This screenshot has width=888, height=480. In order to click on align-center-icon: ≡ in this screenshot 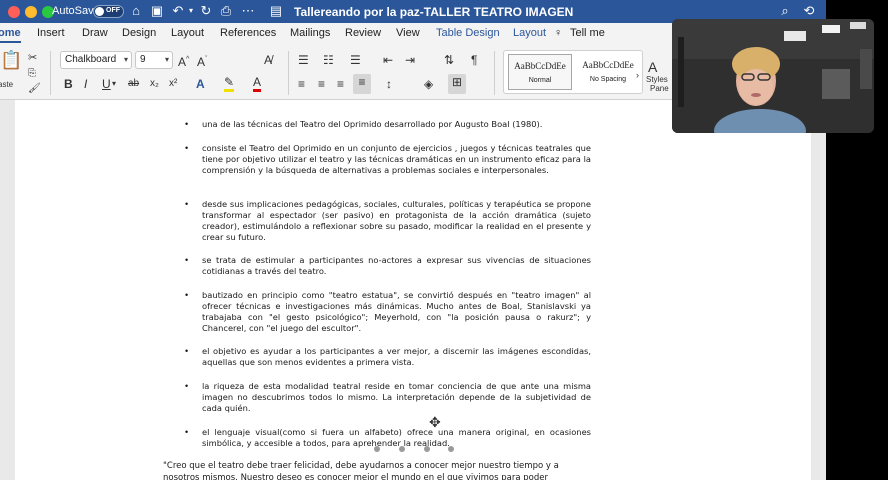, I will do `click(321, 84)`.